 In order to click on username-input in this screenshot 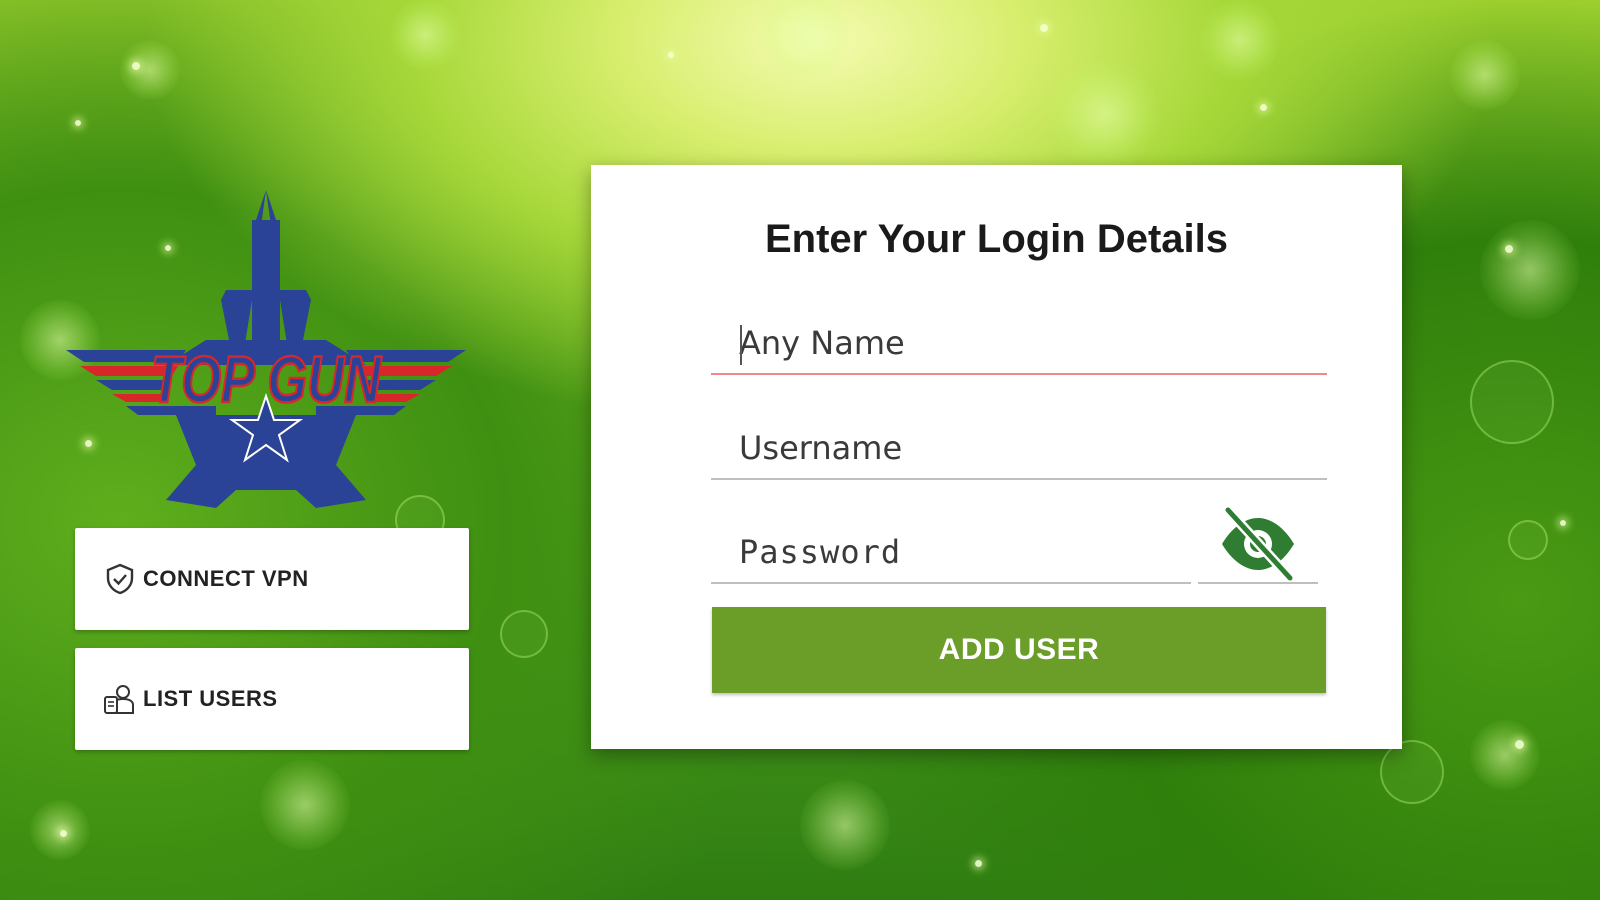, I will do `click(1019, 448)`.